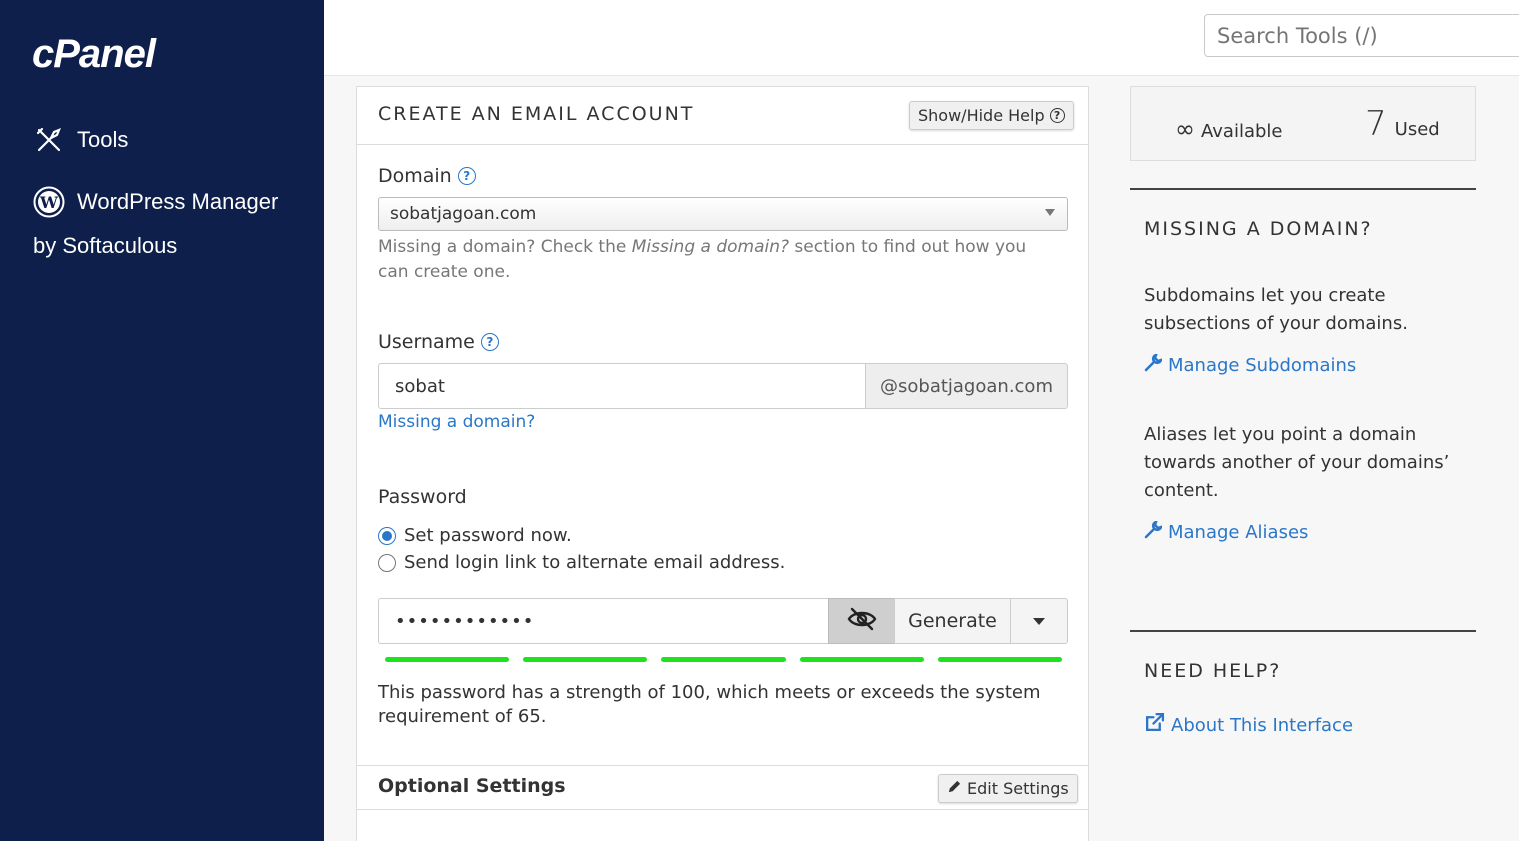  I want to click on infinity-icon: ∞, so click(1185, 129).